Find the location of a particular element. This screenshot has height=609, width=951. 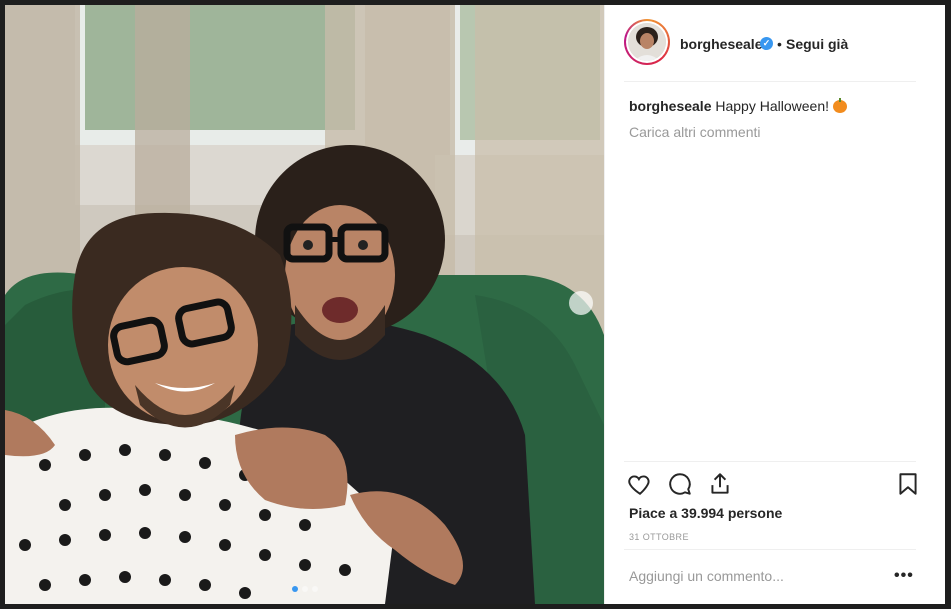

save-button is located at coordinates (908, 484).